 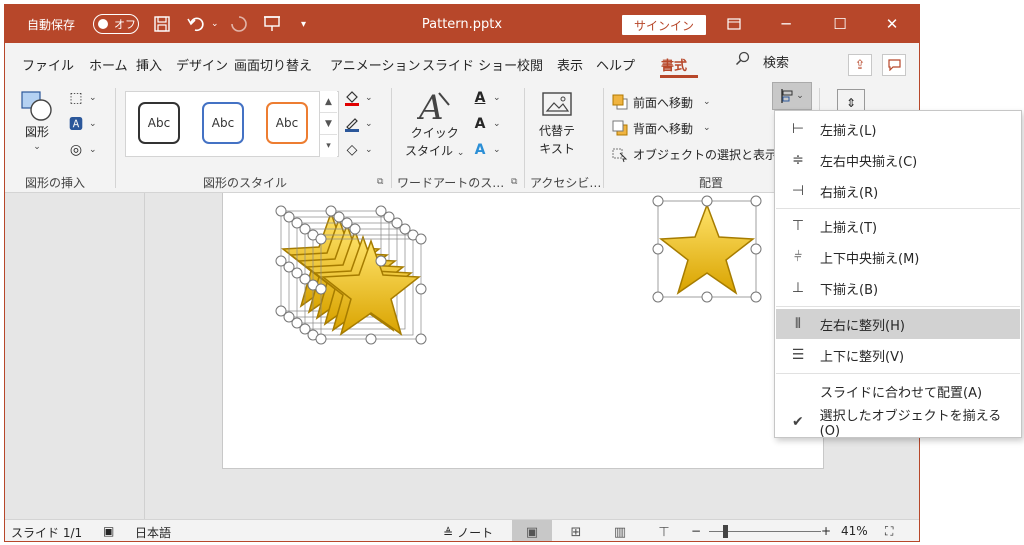 What do you see at coordinates (898, 160) in the screenshot?
I see `menu-align-center: ≑ 左右中央揃え(C)` at bounding box center [898, 160].